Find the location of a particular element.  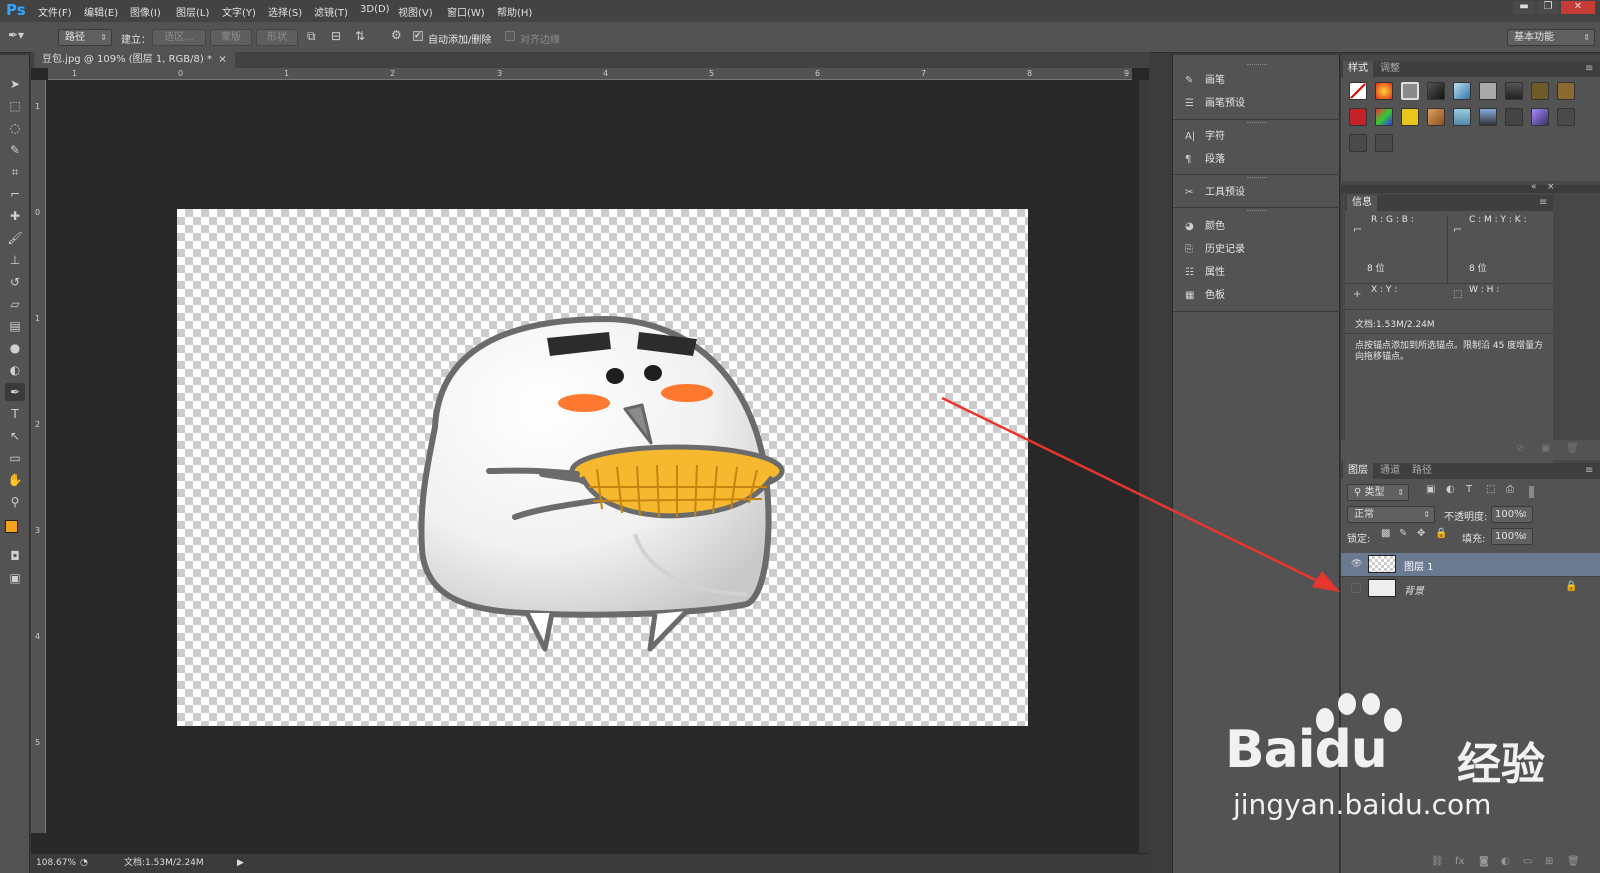

menu-type: 文字(Y) is located at coordinates (239, 11).